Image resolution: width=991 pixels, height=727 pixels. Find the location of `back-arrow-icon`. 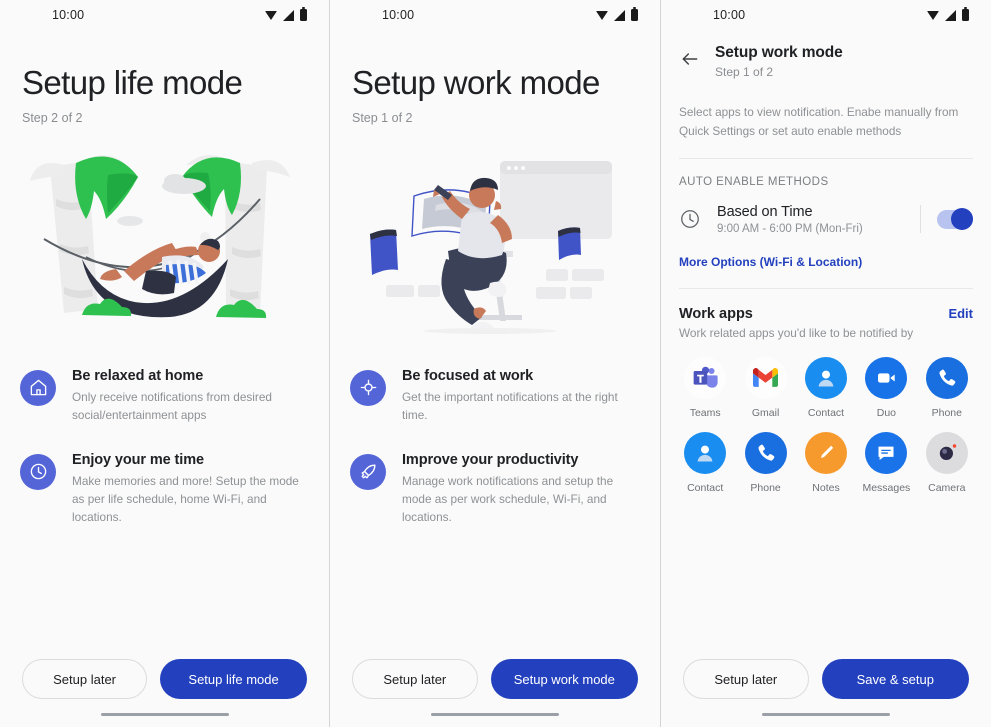

back-arrow-icon is located at coordinates (690, 59).